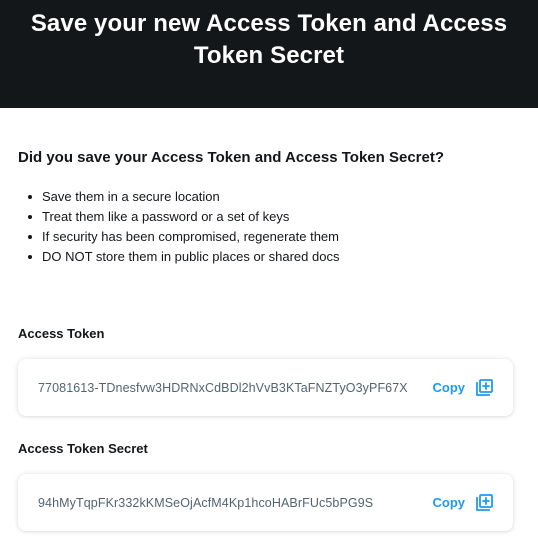 This screenshot has height=545, width=538. I want to click on access-token-secret-label: Access Token Secret, so click(83, 448).